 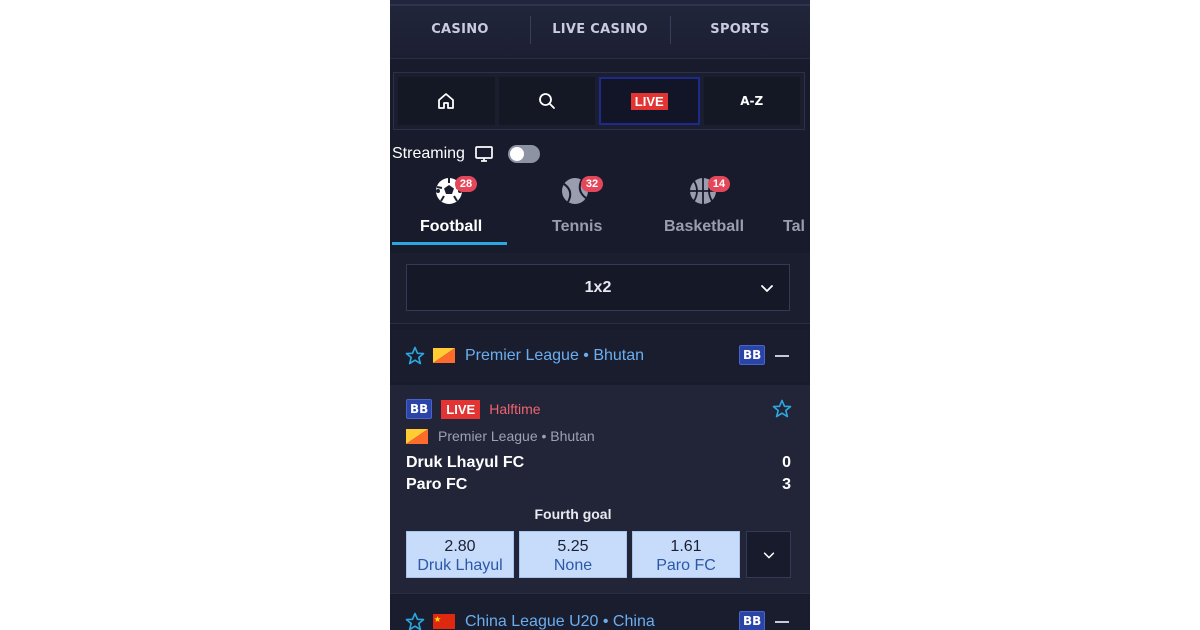 I want to click on league-header: Premier League • Bhutan BB, so click(x=600, y=356).